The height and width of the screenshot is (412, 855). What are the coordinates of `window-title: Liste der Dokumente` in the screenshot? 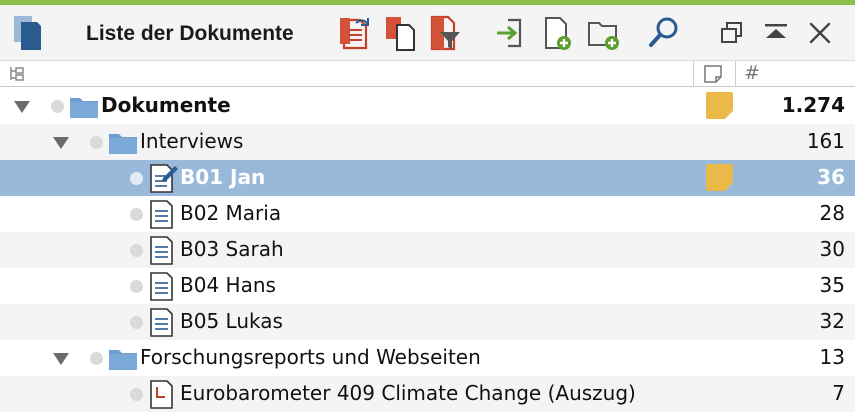 It's located at (190, 33).